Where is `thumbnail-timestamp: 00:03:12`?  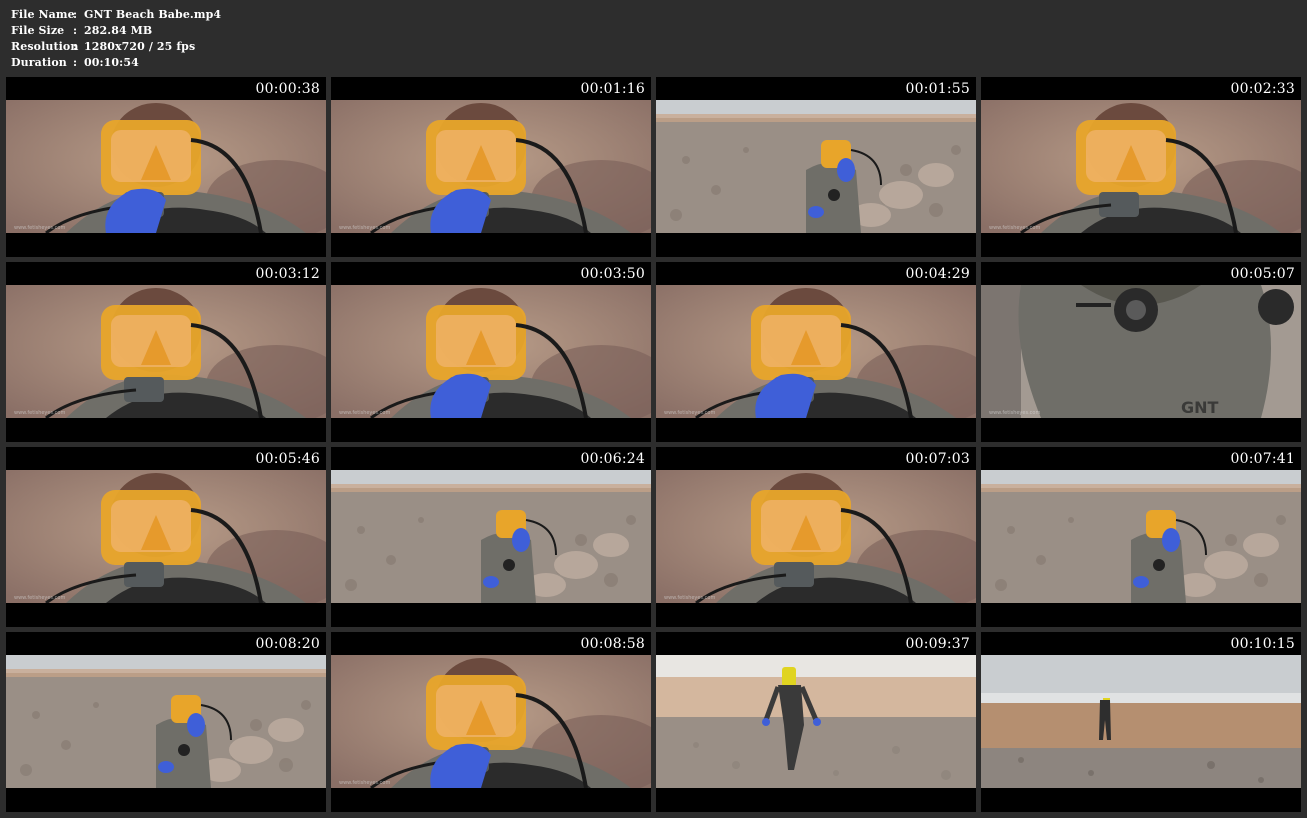
thumbnail-timestamp: 00:03:12 is located at coordinates (287, 274).